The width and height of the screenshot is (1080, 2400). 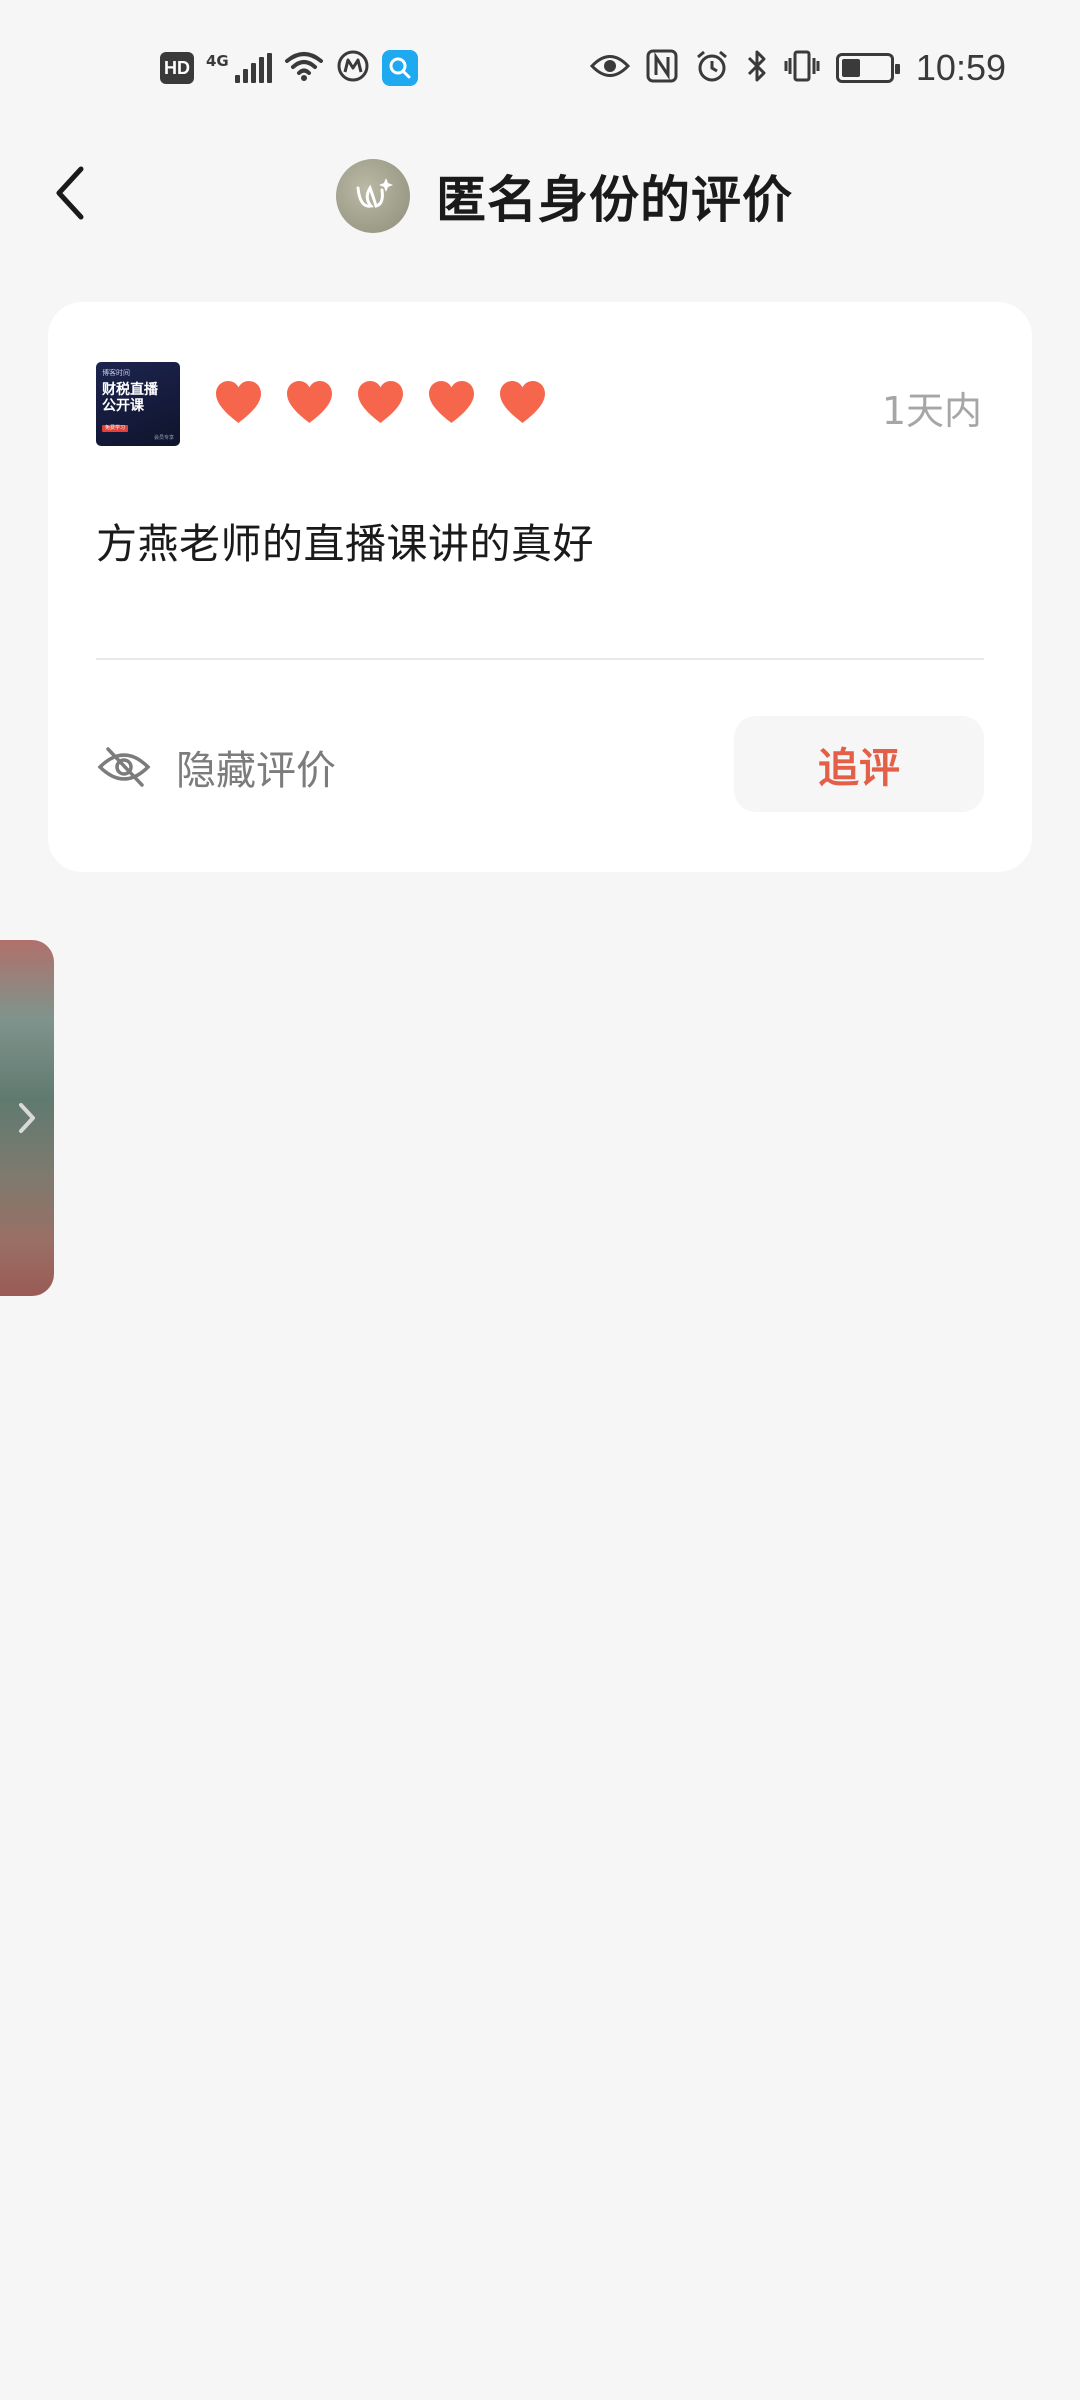 I want to click on follow-up-review-button: 追评, so click(x=859, y=764).